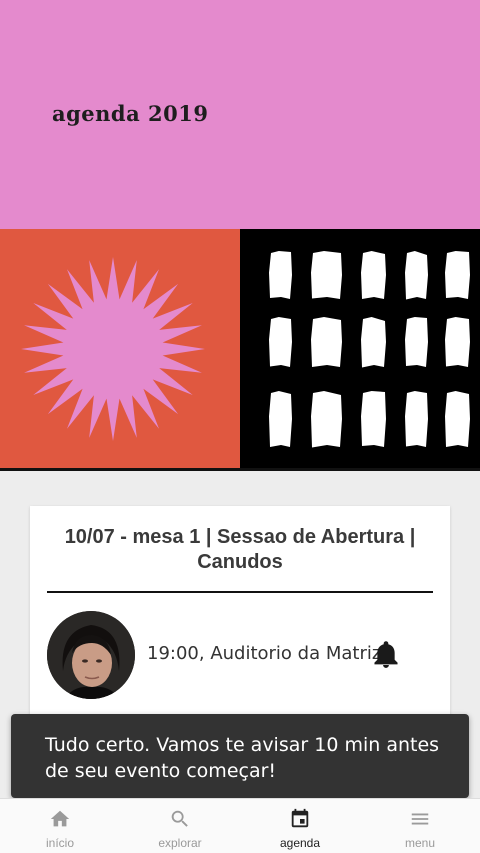 This screenshot has width=480, height=853. What do you see at coordinates (300, 818) in the screenshot?
I see `calendar-icon` at bounding box center [300, 818].